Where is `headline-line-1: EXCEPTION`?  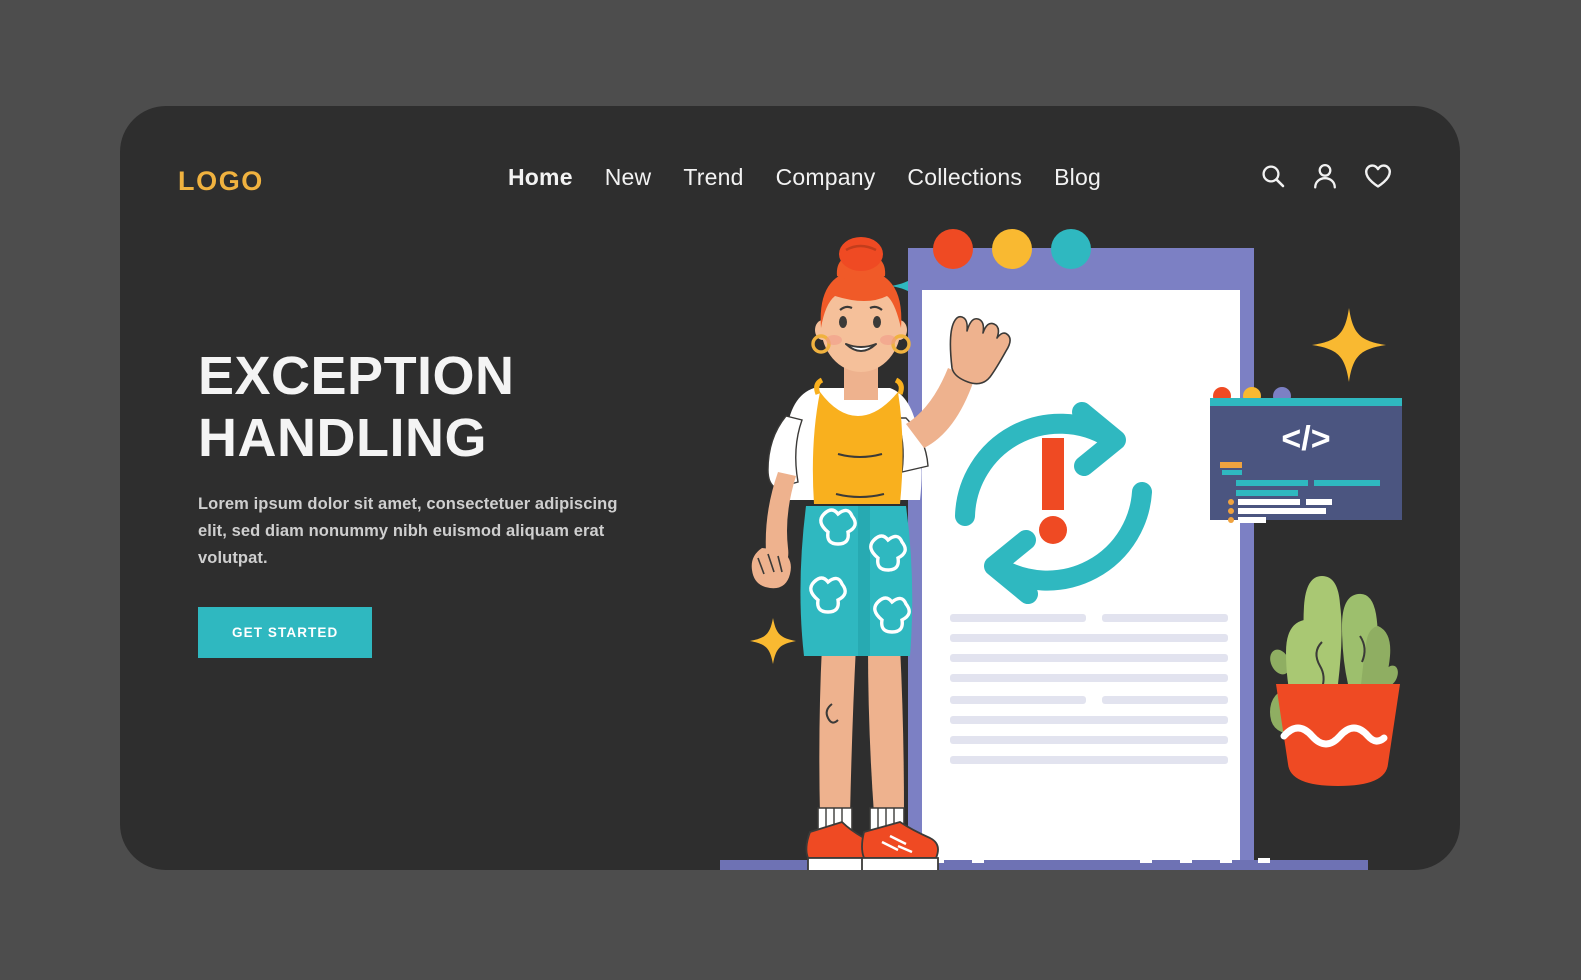
headline-line-1: EXCEPTION is located at coordinates (356, 376).